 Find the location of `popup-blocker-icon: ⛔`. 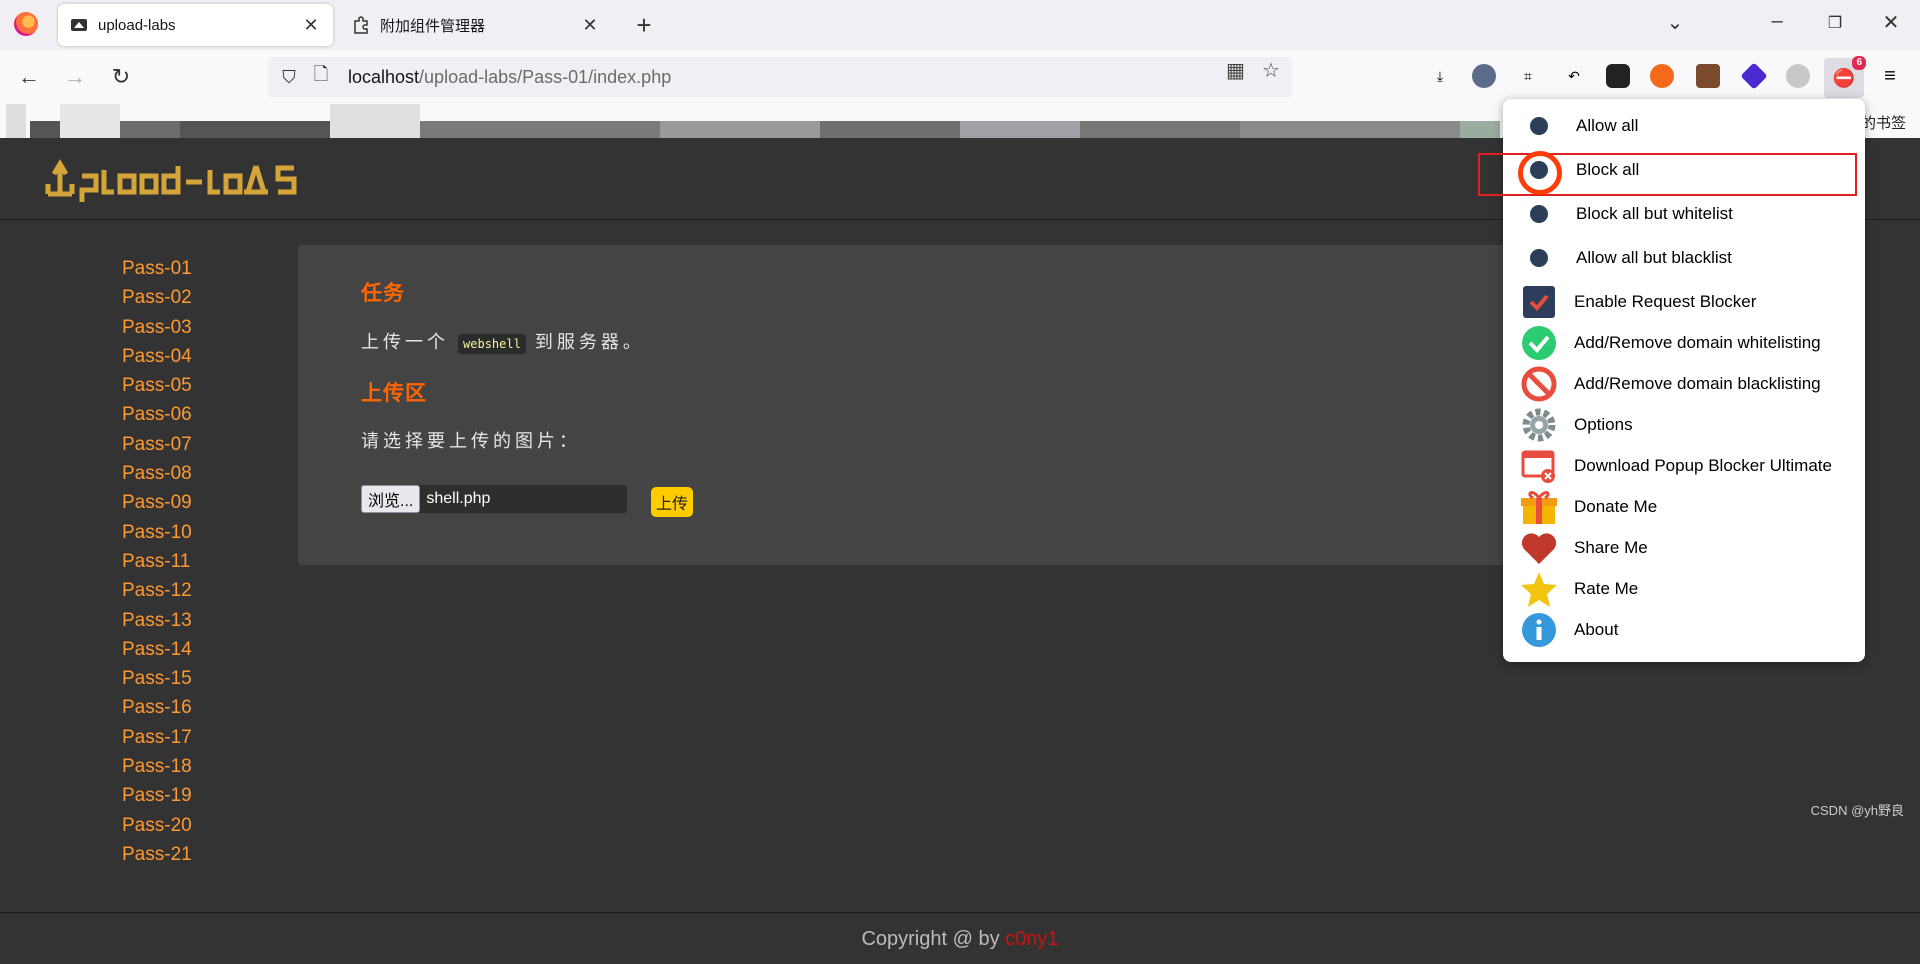

popup-blocker-icon: ⛔ is located at coordinates (1844, 77).